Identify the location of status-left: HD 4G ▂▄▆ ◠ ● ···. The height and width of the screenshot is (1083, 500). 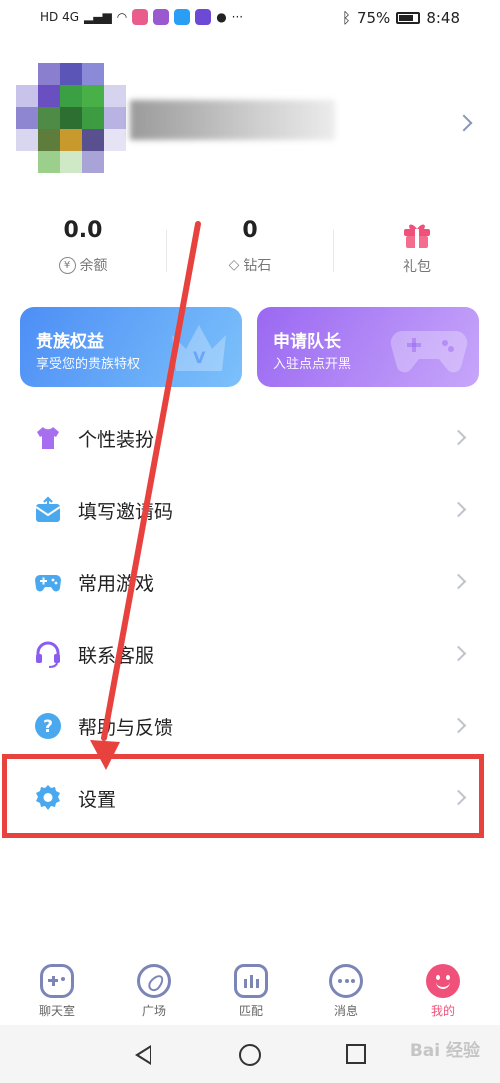
(141, 17).